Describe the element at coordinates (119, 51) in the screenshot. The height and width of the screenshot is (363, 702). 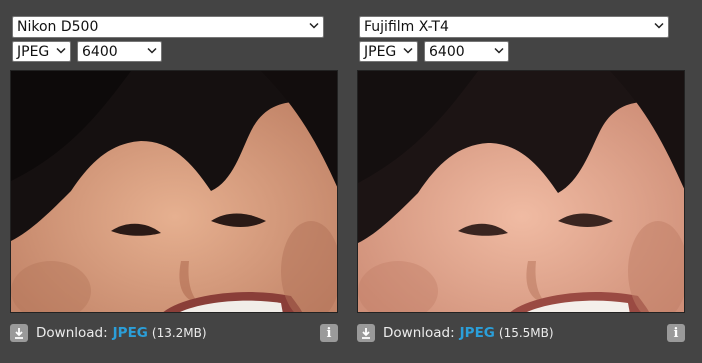
I see `iso-select-left: 6400` at that location.